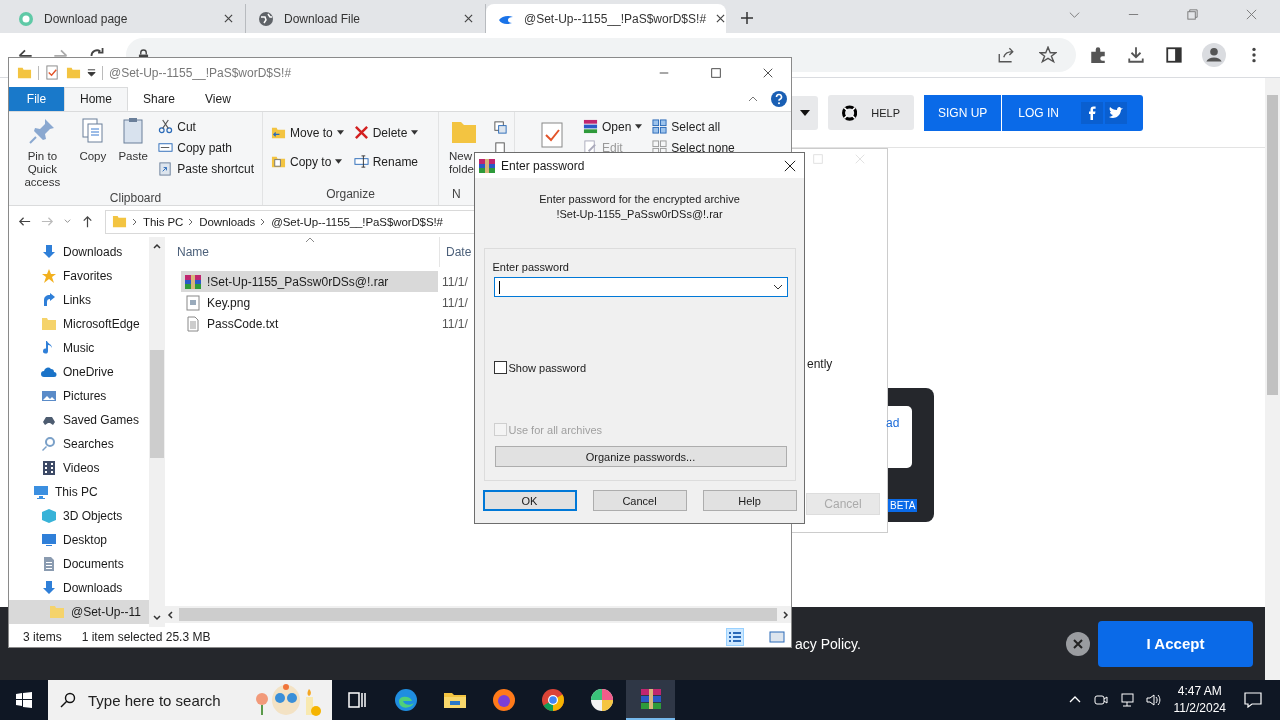  What do you see at coordinates (777, 637) in the screenshot?
I see `thumbnail-view-icon` at bounding box center [777, 637].